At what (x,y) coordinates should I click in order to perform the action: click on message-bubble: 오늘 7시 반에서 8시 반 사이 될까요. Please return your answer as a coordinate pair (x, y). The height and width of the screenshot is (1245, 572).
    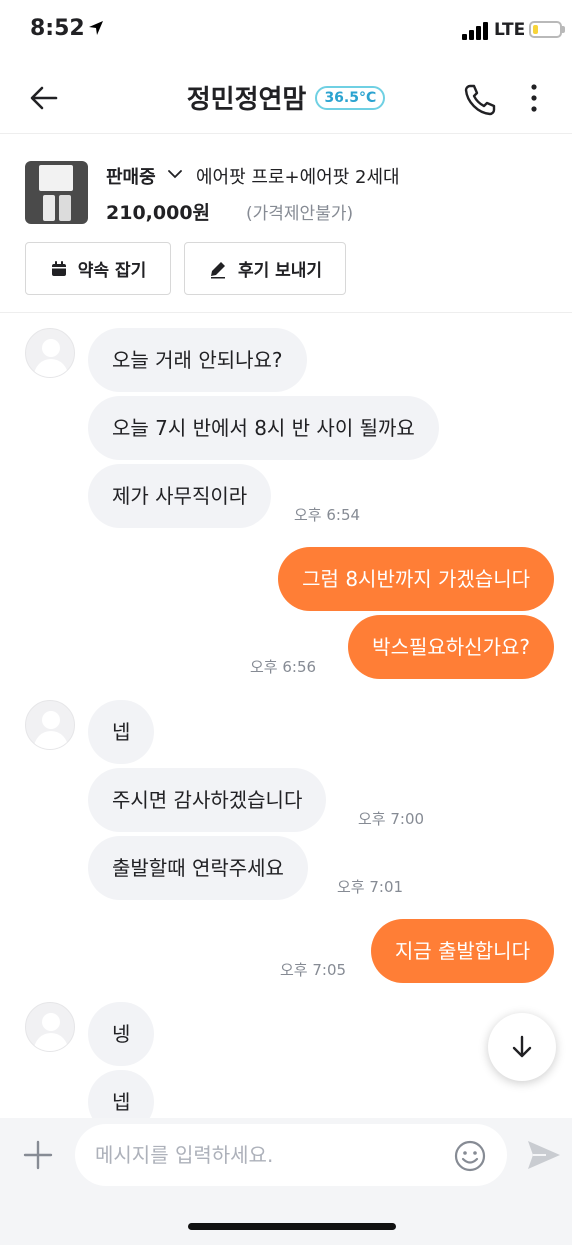
    Looking at the image, I should click on (263, 428).